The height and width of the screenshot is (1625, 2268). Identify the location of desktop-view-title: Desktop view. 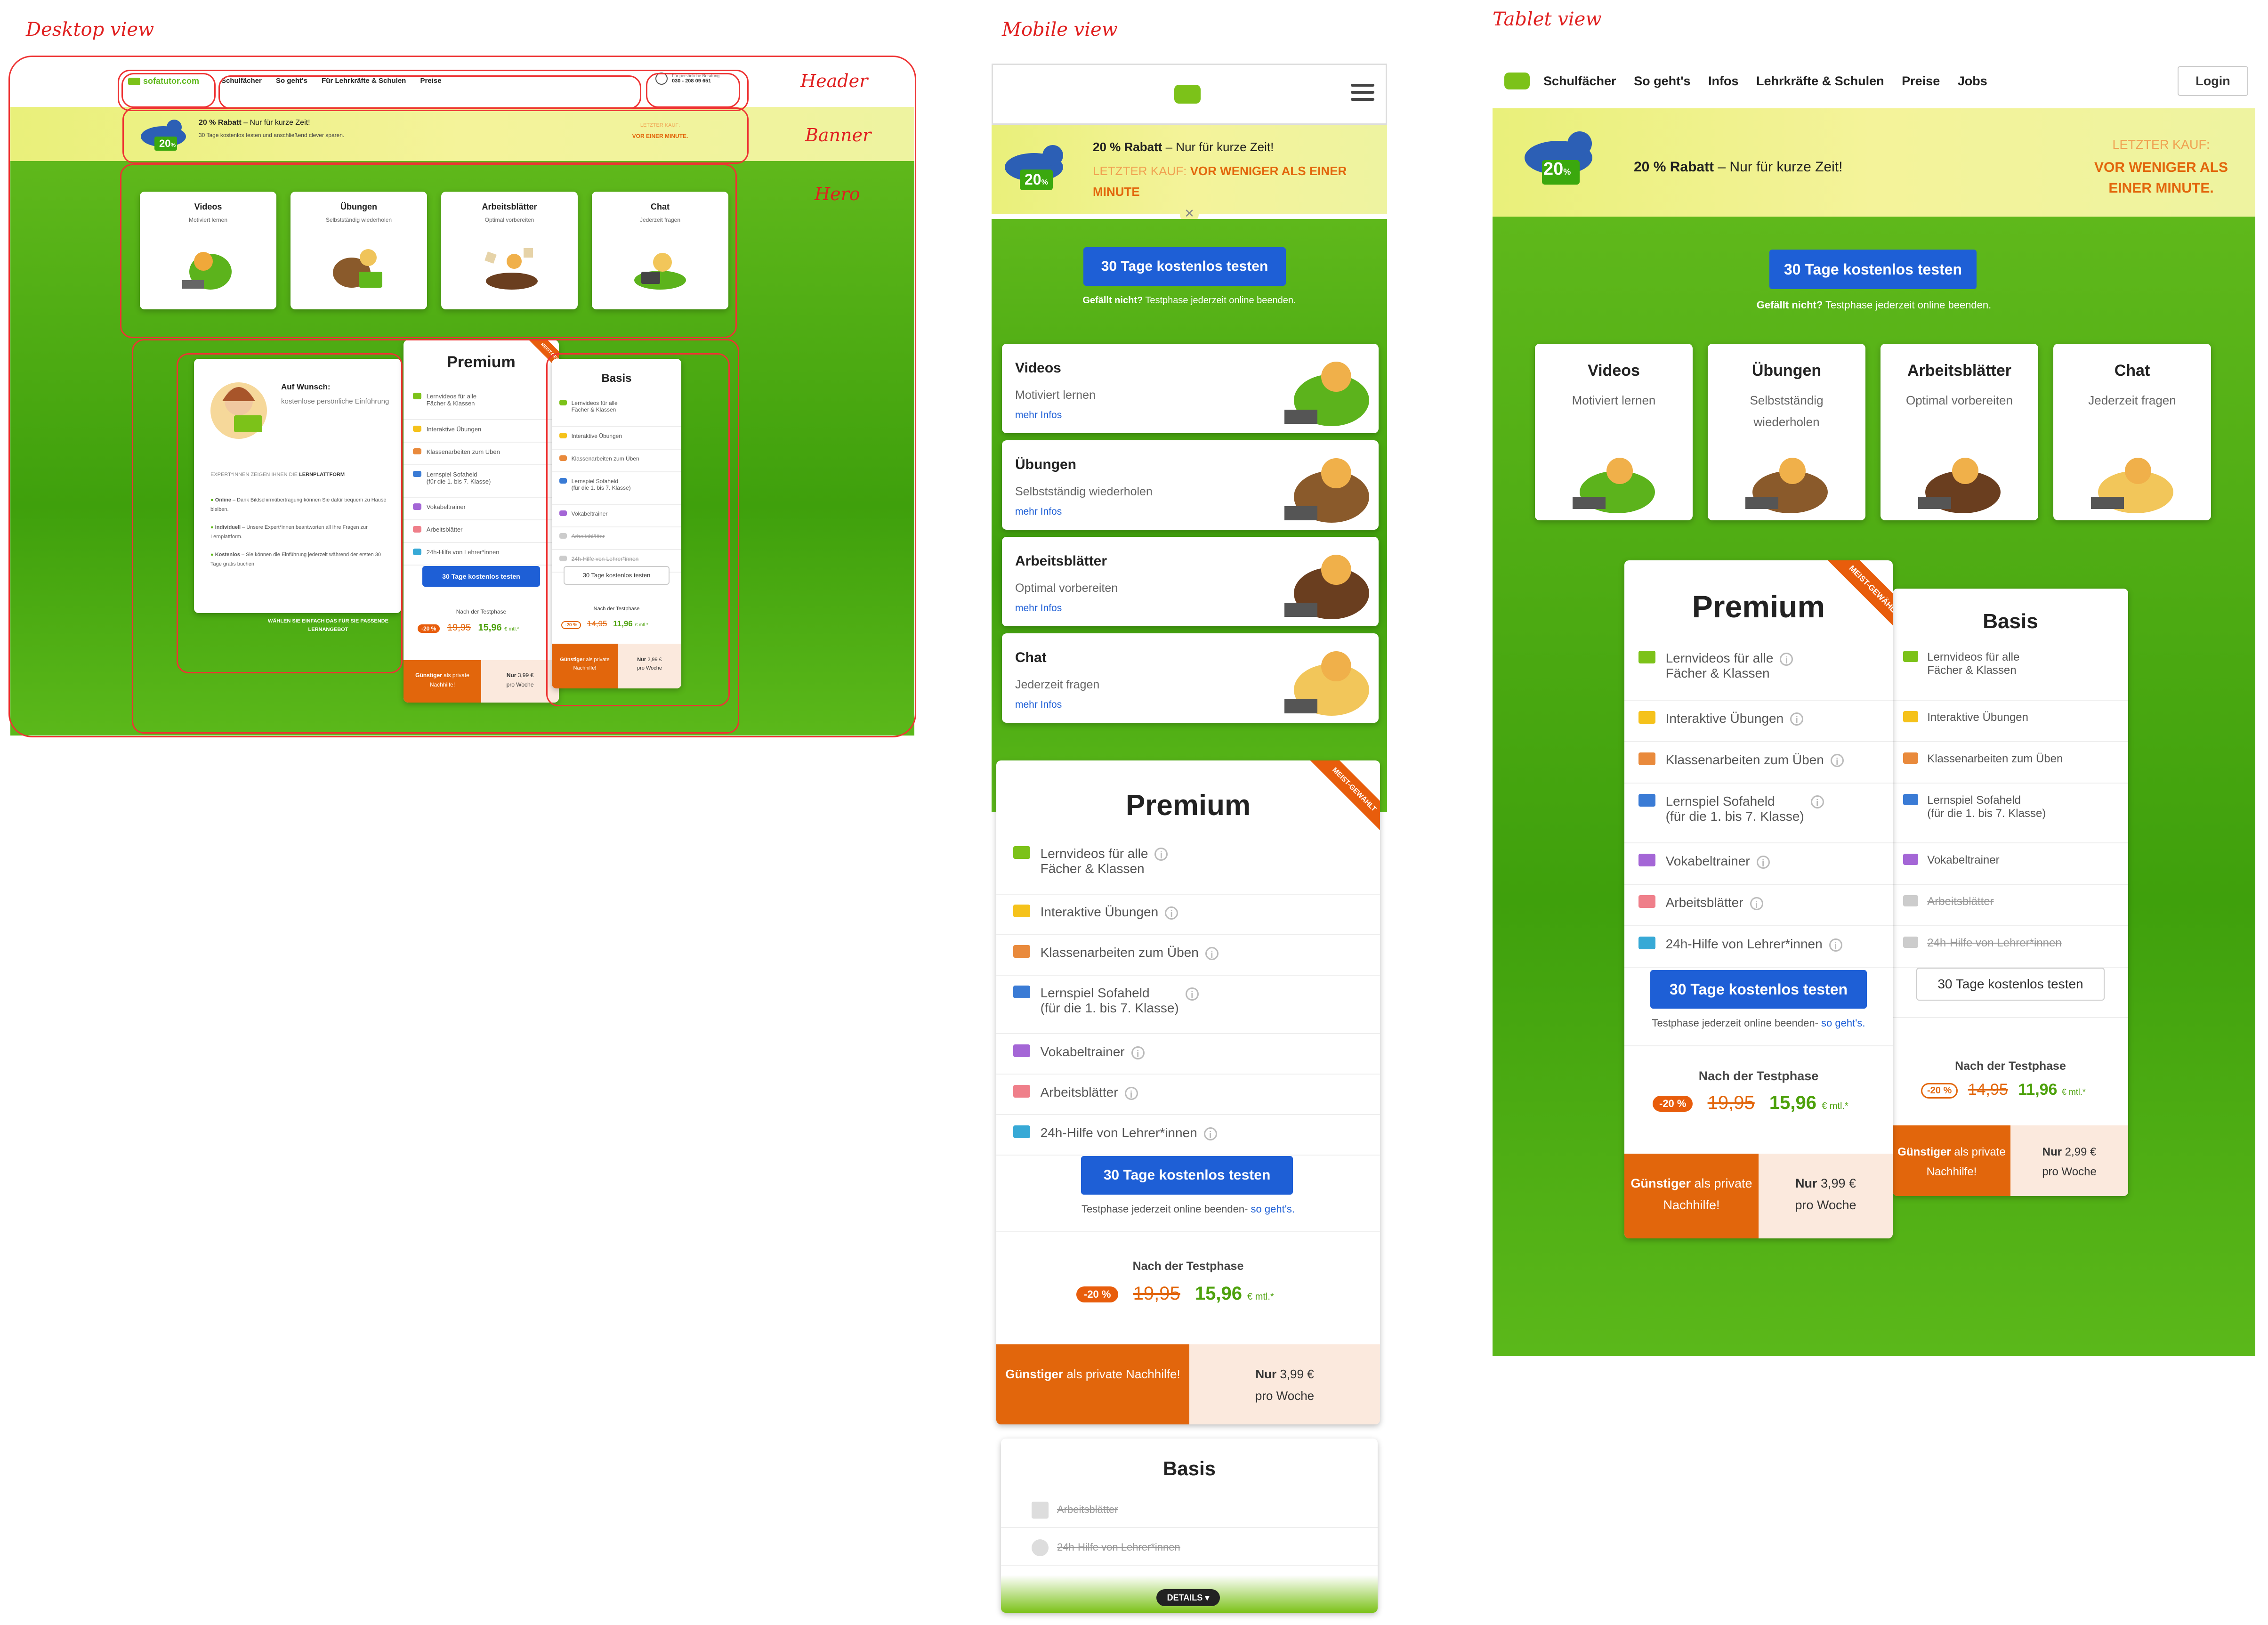
(90, 29).